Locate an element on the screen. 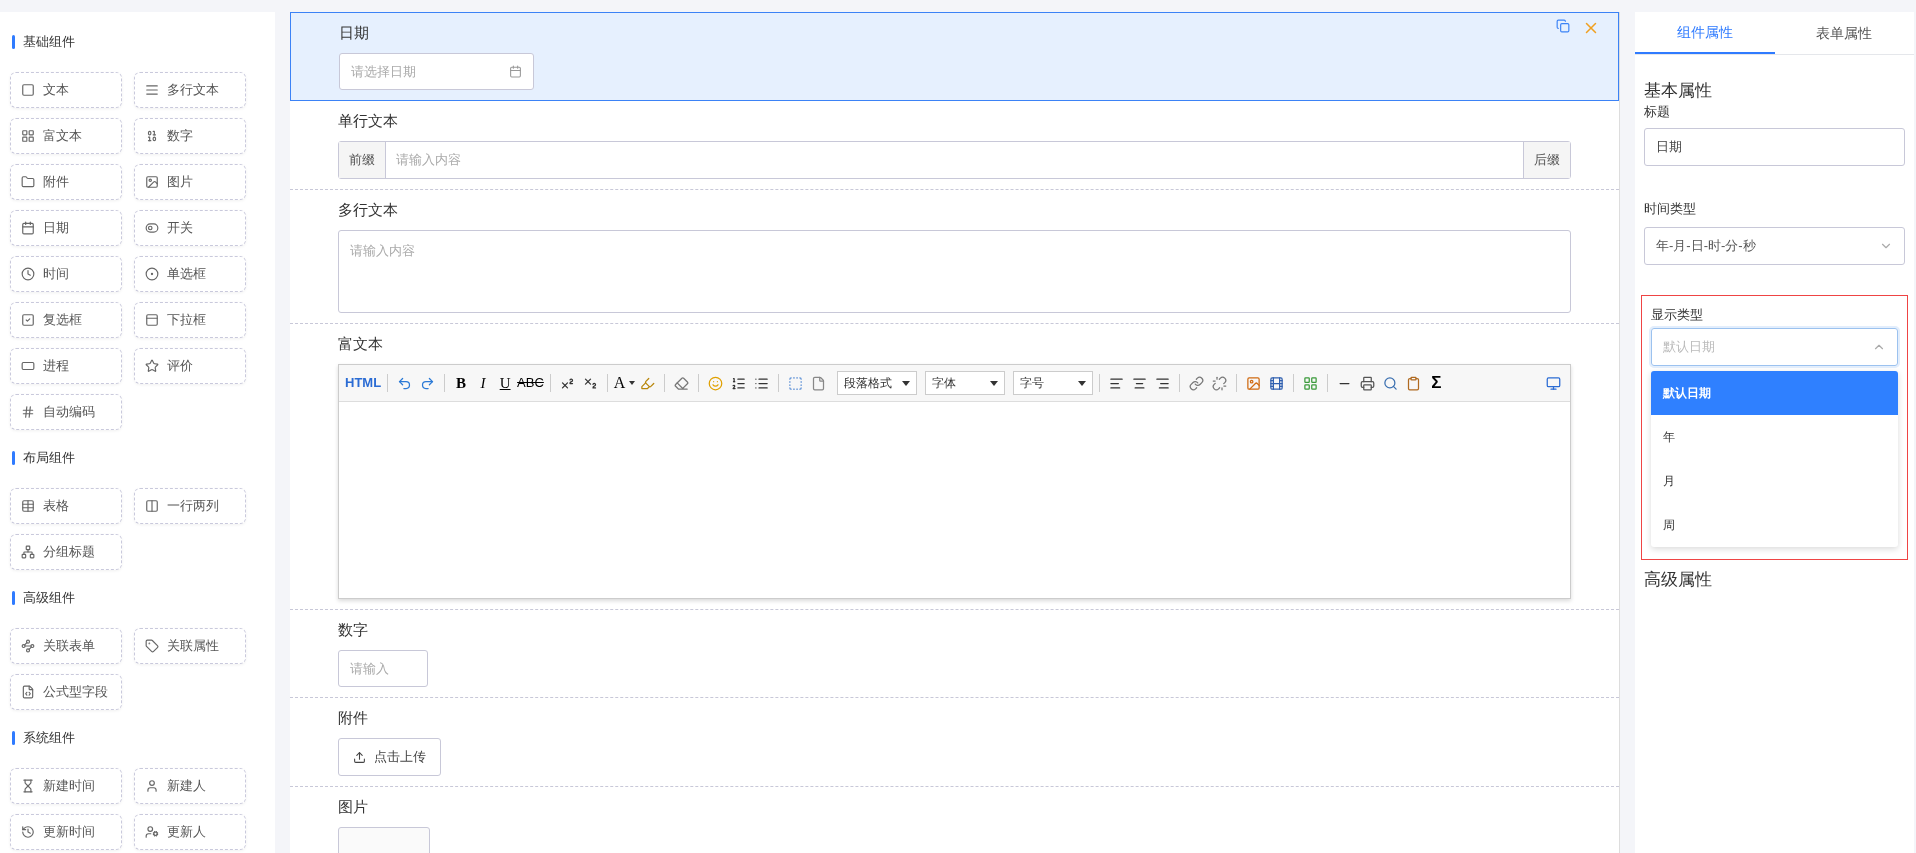  component-item: 自动编码 is located at coordinates (66, 412).